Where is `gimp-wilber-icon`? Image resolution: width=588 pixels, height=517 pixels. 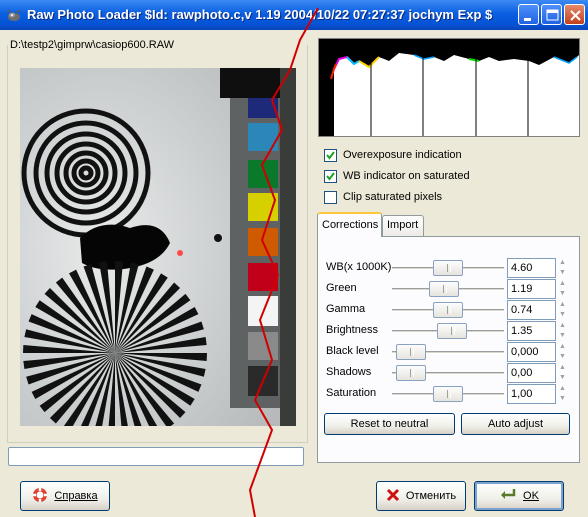 gimp-wilber-icon is located at coordinates (14, 15).